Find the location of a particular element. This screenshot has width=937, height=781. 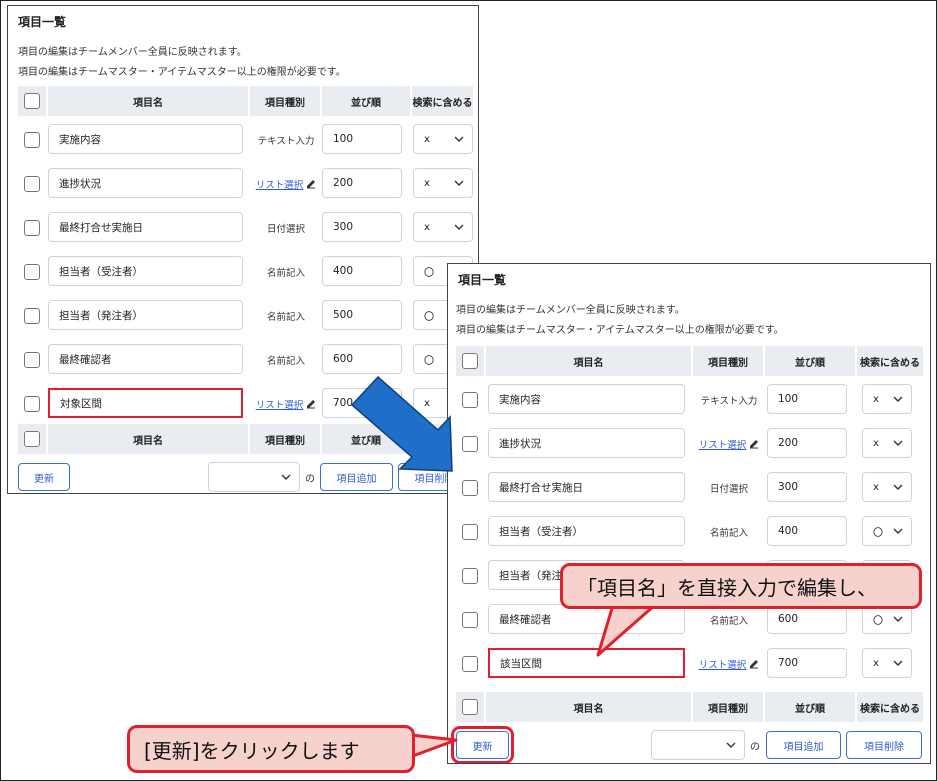

select-all-checkbox-after is located at coordinates (470, 361).